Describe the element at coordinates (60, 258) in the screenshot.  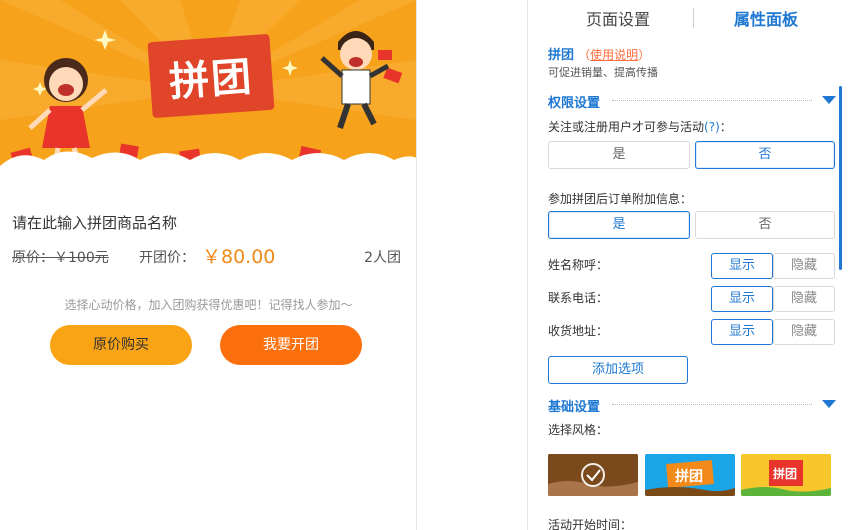
I see `original-price: 原价：￥100元` at that location.